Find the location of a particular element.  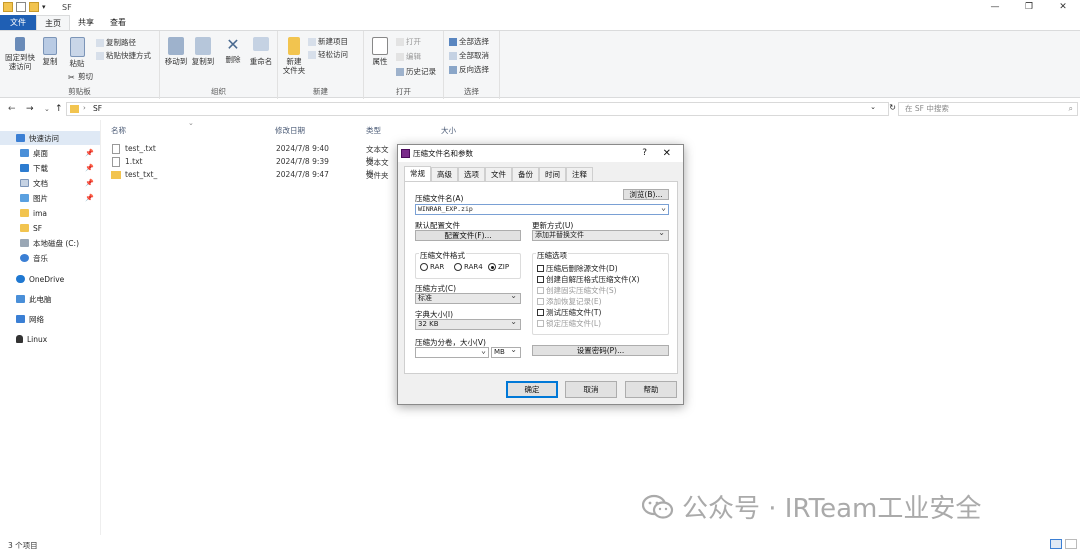

pin-button: 固定到快 速访问 is located at coordinates (20, 54).